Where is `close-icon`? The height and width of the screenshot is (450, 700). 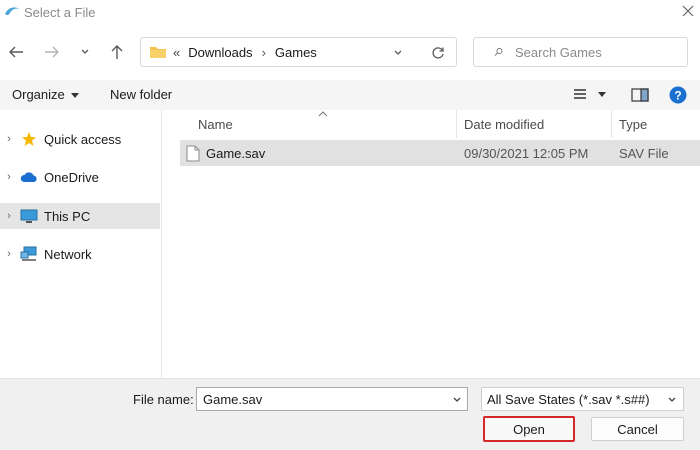
close-icon is located at coordinates (688, 11).